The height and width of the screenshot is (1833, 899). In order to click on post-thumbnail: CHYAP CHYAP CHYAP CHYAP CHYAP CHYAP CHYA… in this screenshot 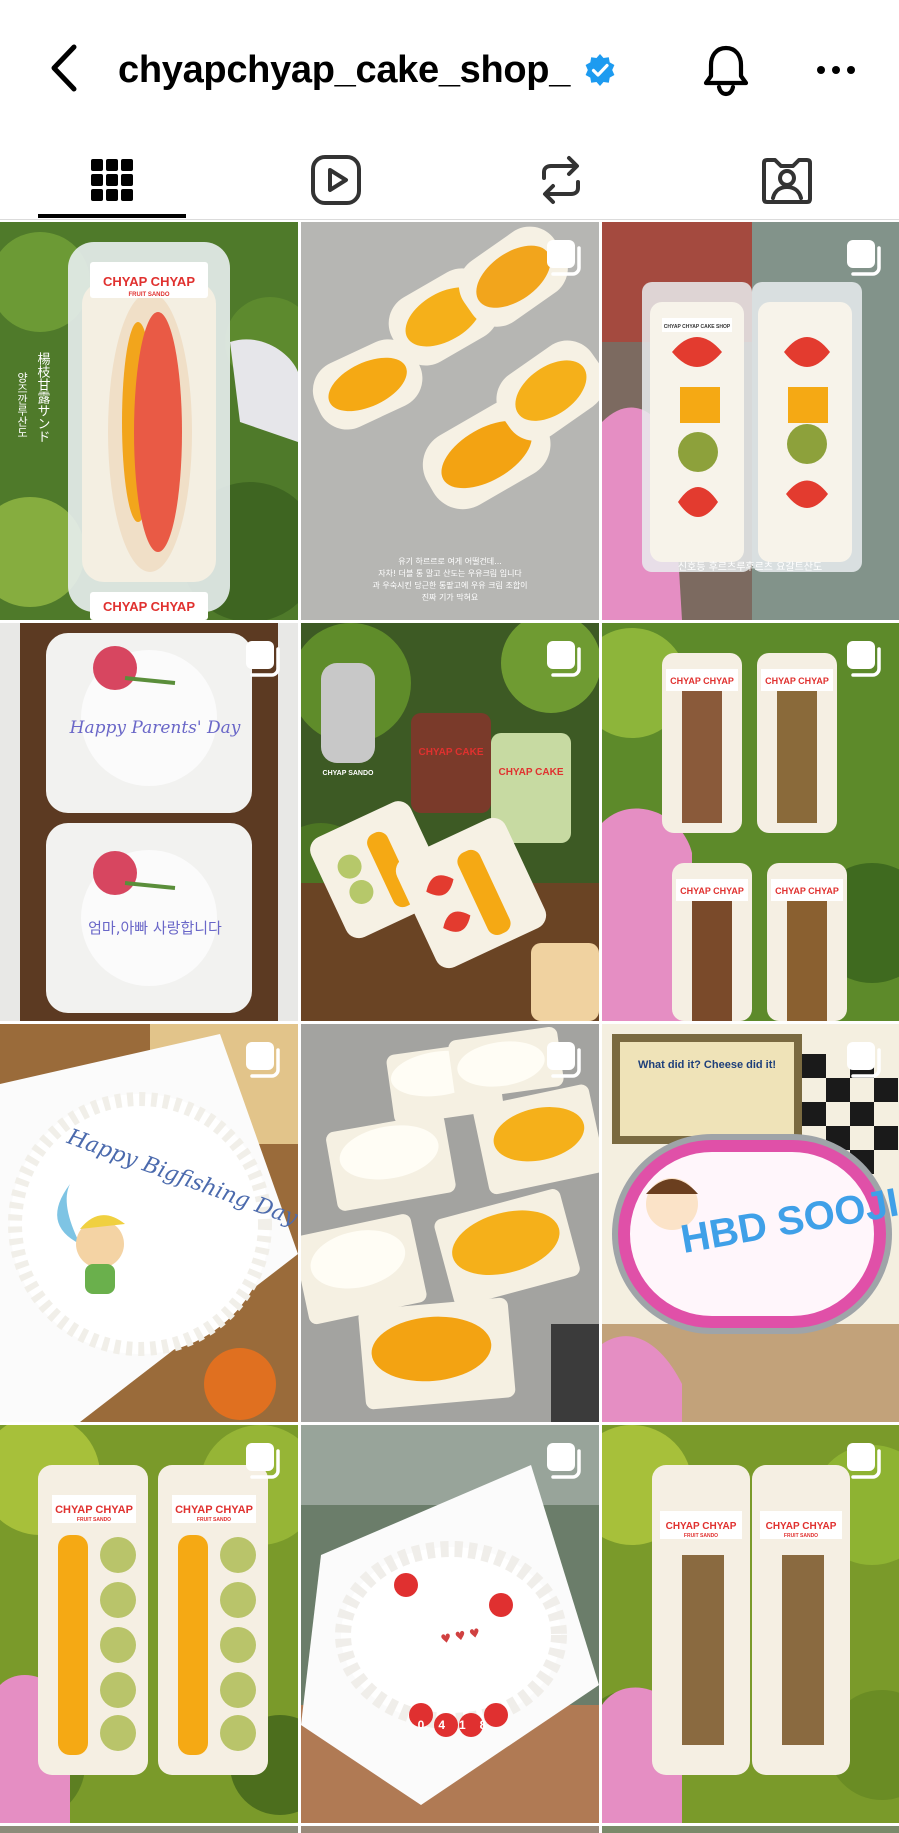, I will do `click(750, 822)`.